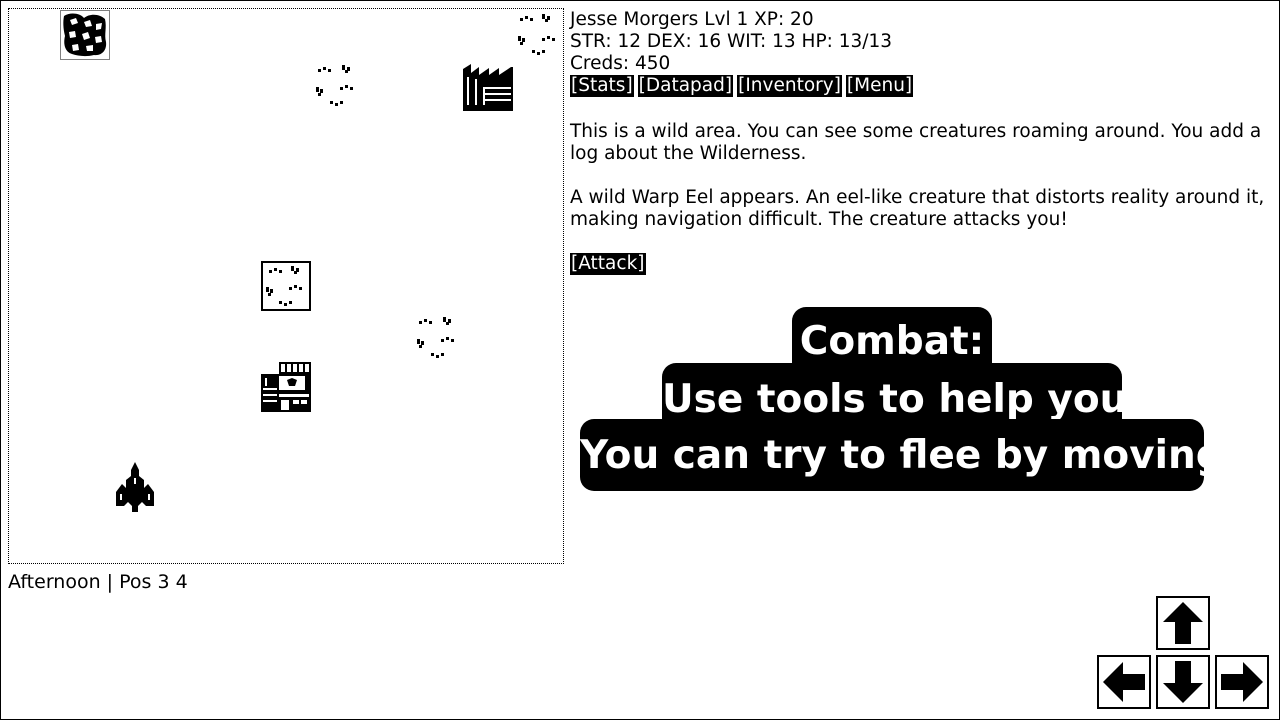 The height and width of the screenshot is (720, 1280). I want to click on move-up-button, so click(1183, 623).